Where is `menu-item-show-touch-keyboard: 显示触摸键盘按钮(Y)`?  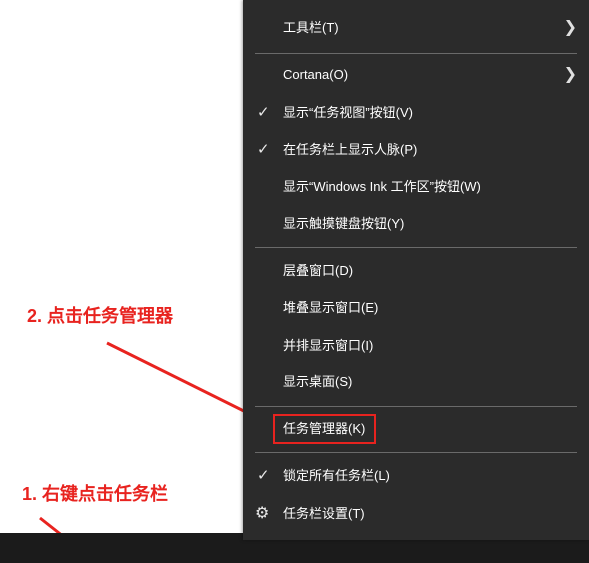
menu-item-show-touch-keyboard: 显示触摸键盘按钮(Y) is located at coordinates (416, 224).